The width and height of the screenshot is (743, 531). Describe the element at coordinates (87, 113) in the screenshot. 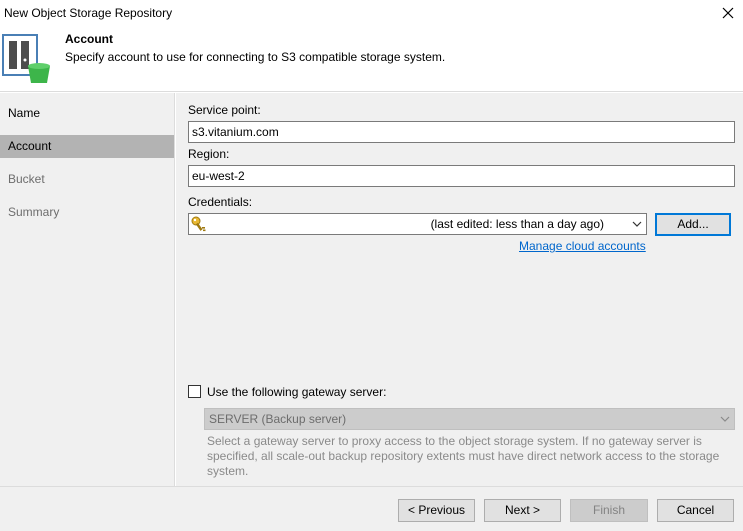

I see `sidebar-item-name: Name` at that location.